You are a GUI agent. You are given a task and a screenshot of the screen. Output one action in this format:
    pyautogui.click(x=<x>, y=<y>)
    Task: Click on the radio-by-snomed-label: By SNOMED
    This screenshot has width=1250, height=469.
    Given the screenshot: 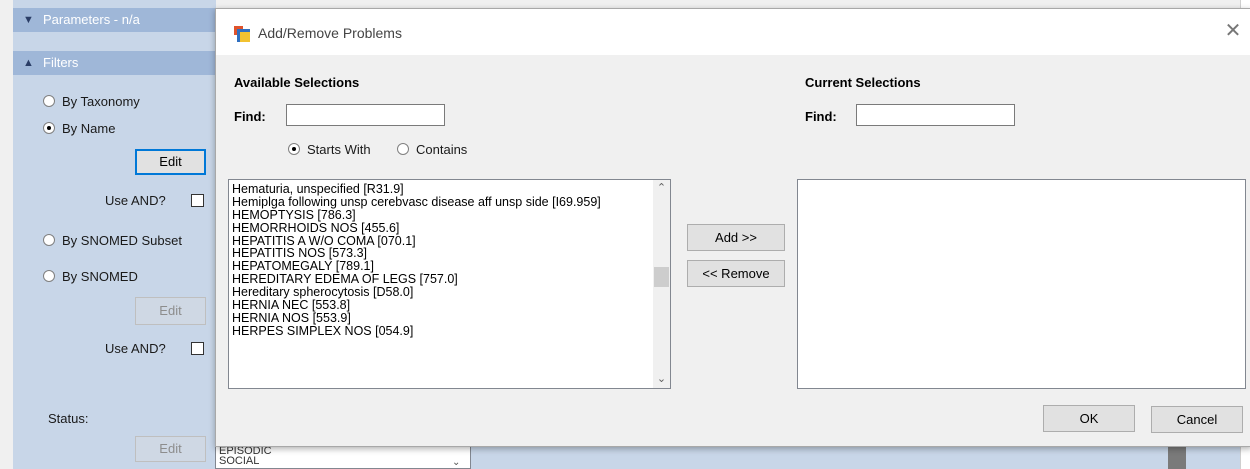 What is the action you would take?
    pyautogui.click(x=100, y=276)
    